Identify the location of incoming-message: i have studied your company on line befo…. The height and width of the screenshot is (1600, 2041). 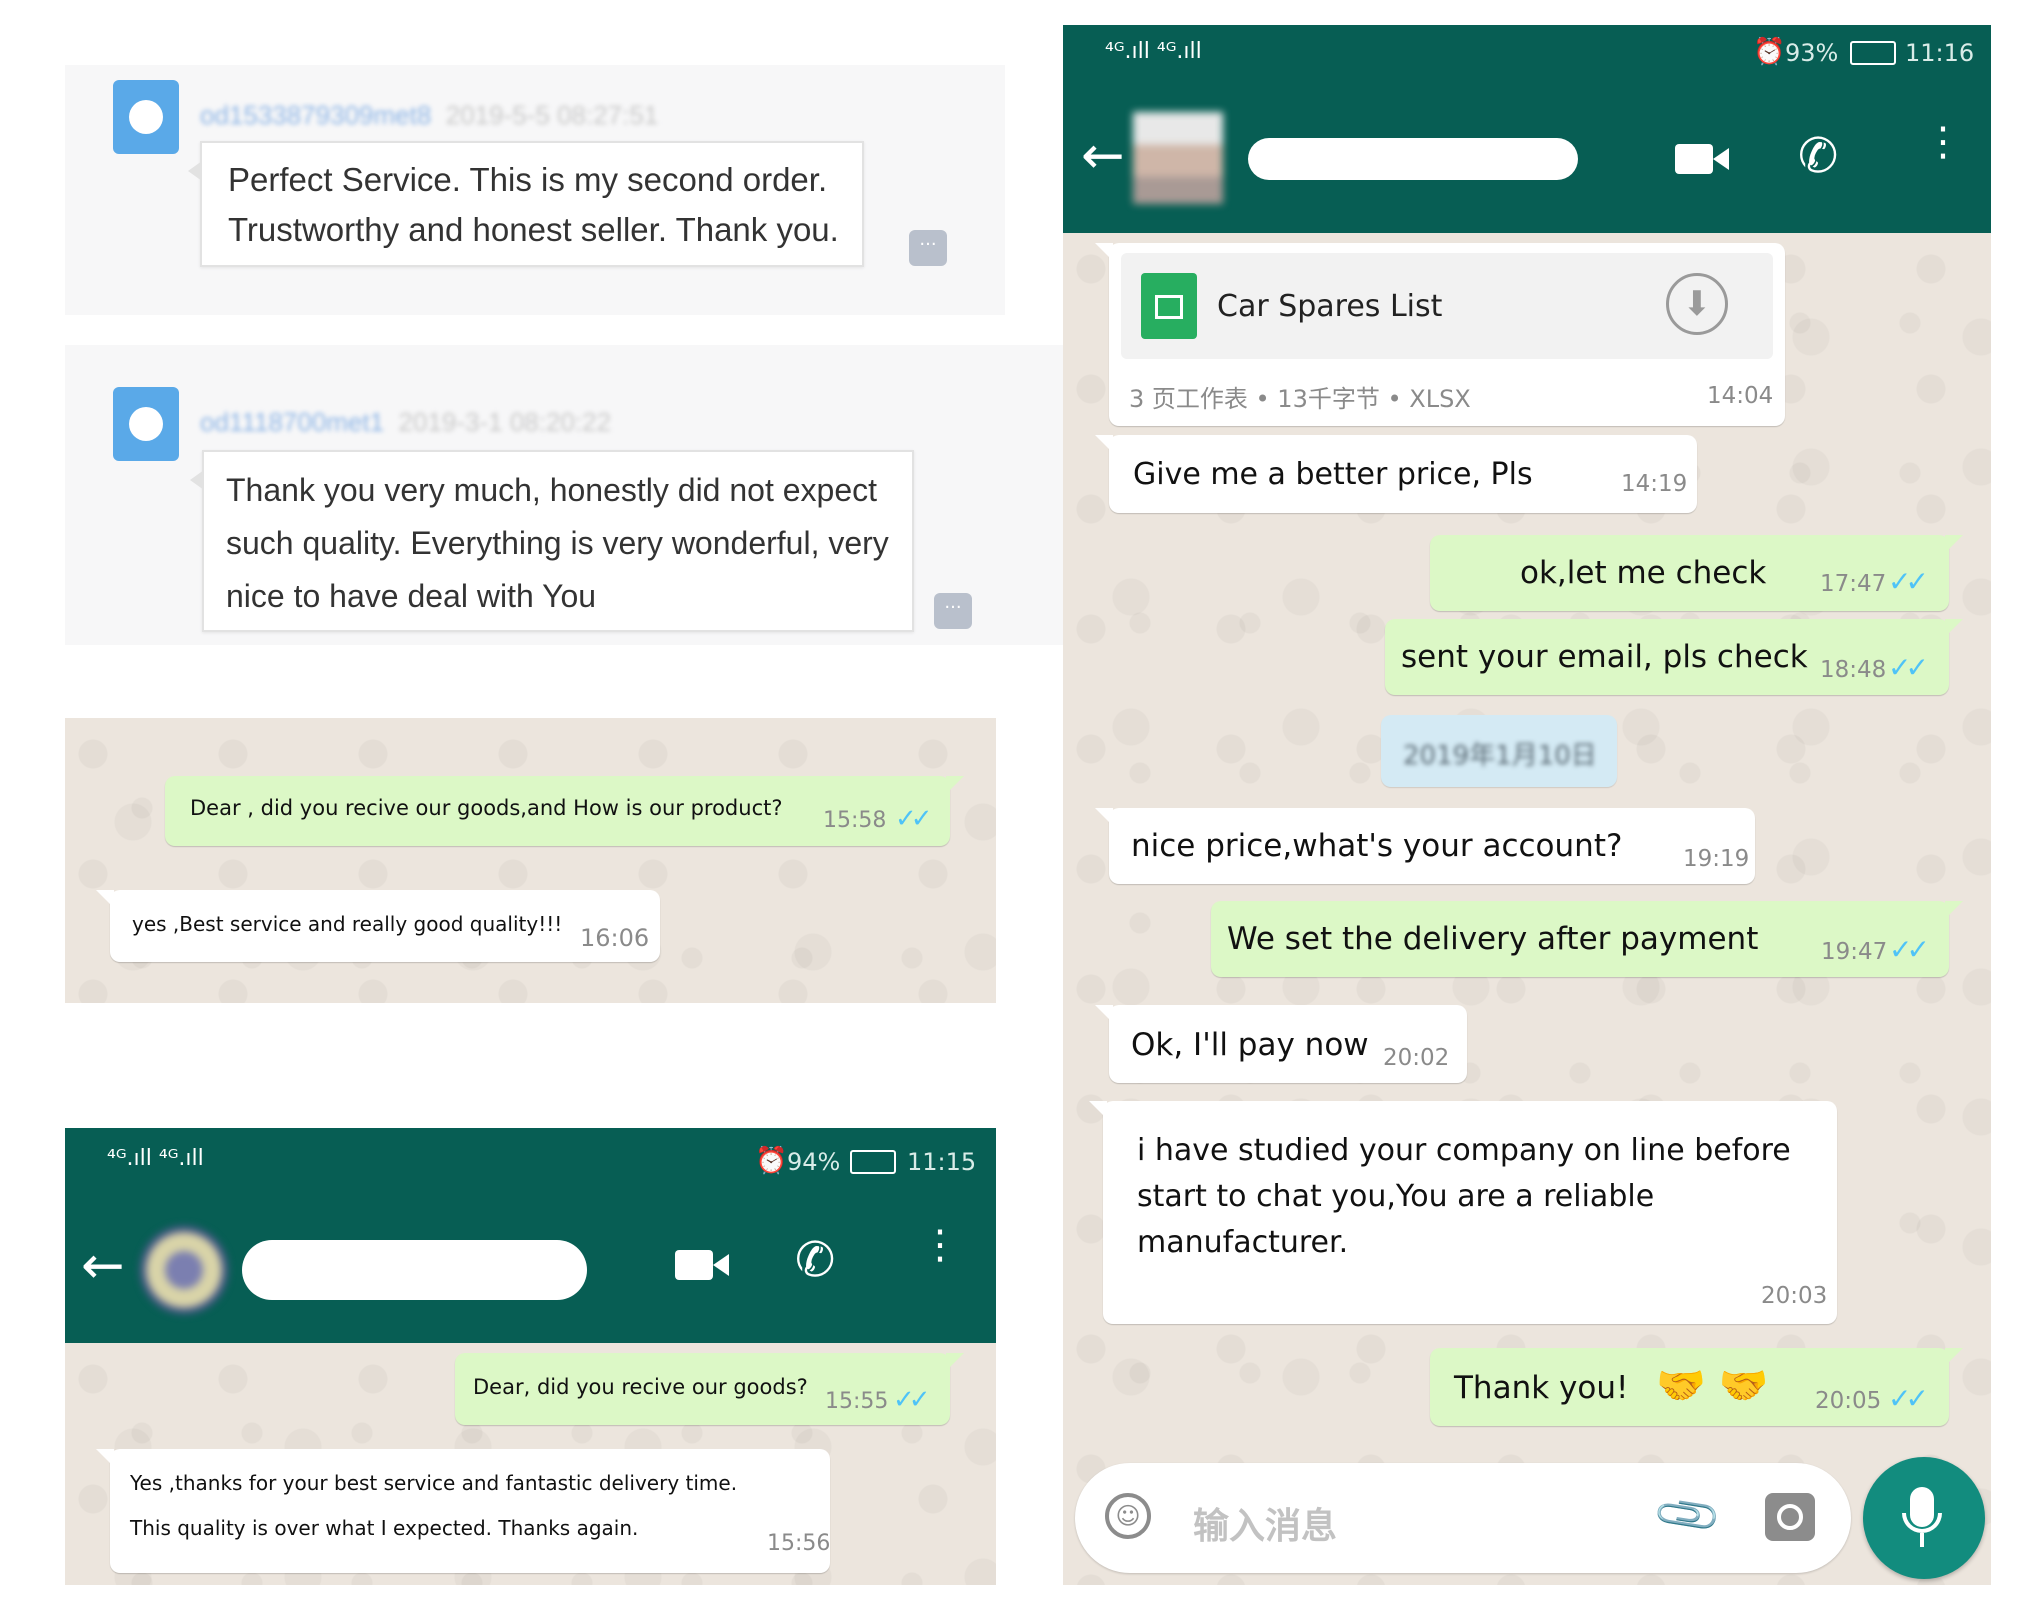
(1463, 1212).